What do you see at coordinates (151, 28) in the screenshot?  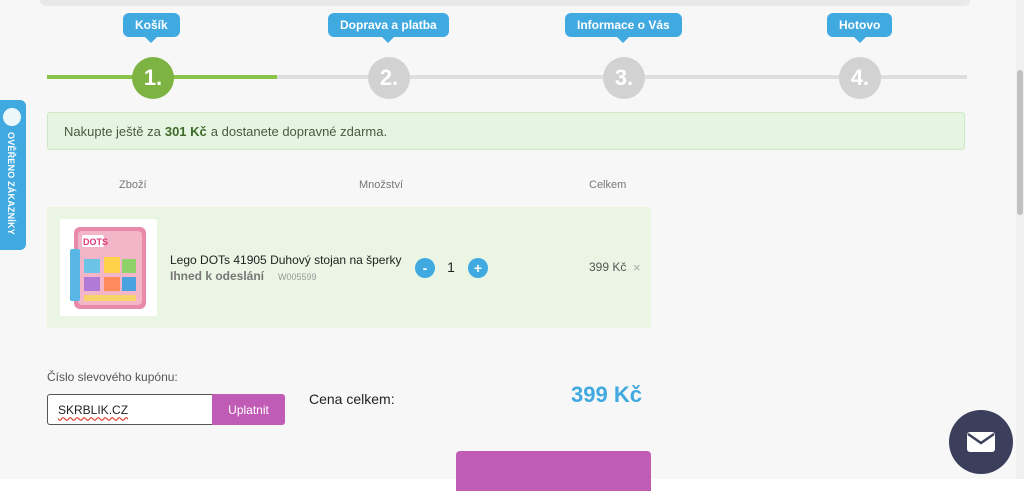 I see `step-tag-cart: Košík` at bounding box center [151, 28].